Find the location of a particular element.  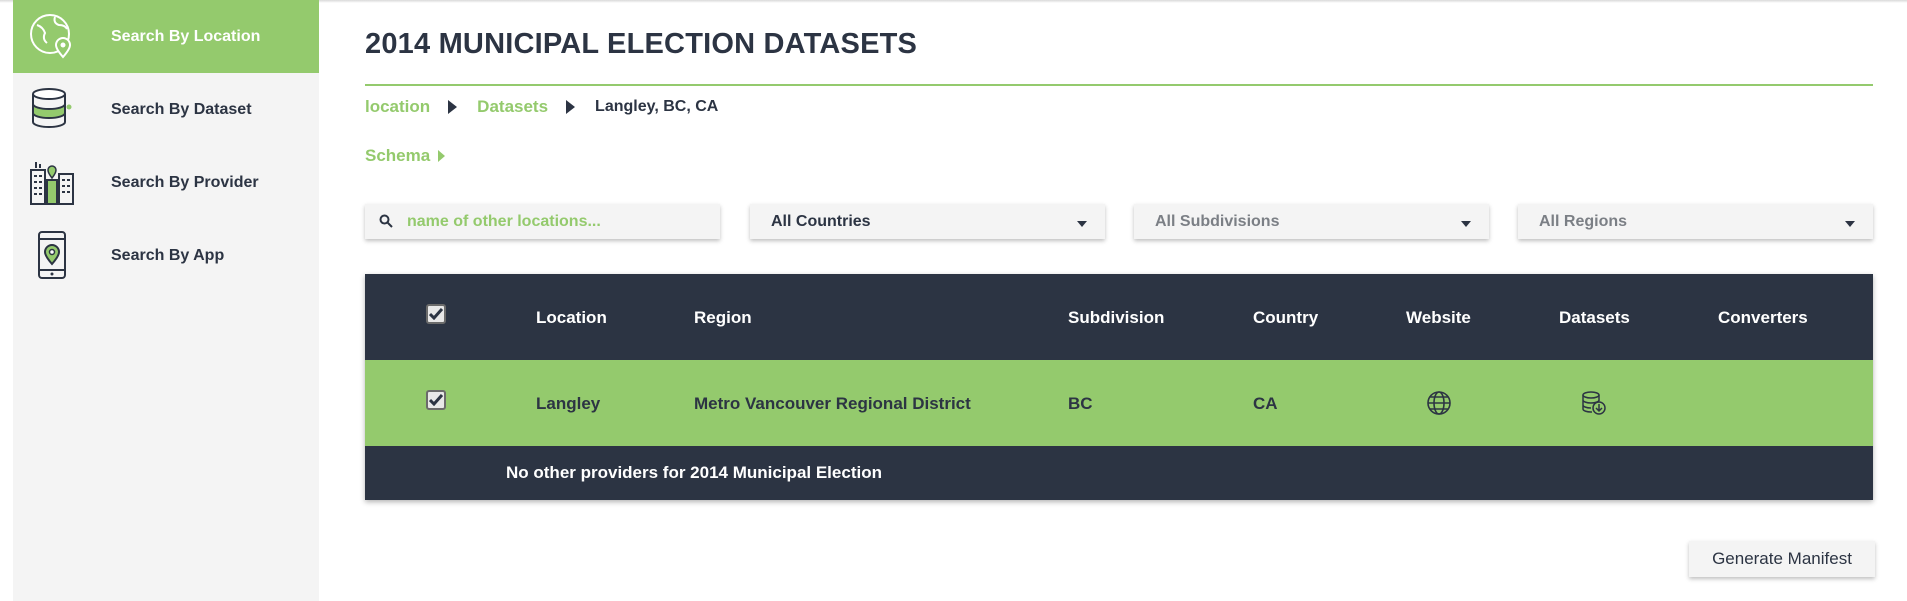

buildings-icon is located at coordinates (52, 182).